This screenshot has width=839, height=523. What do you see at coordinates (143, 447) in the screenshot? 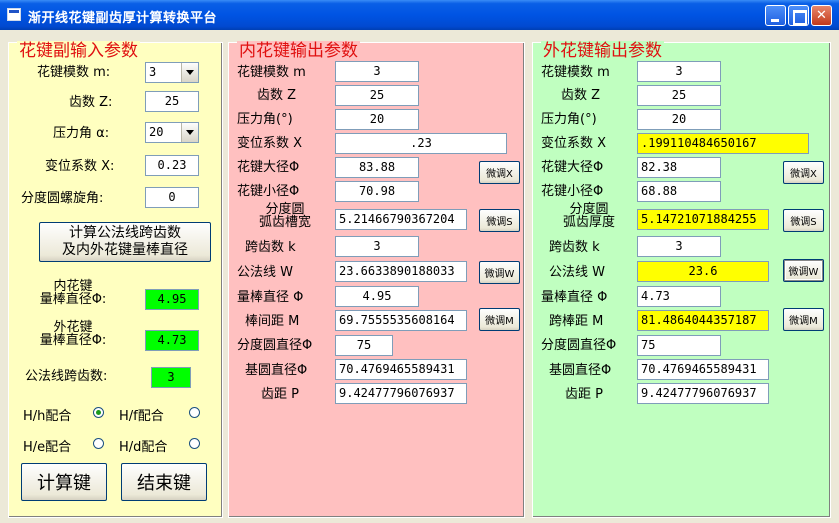
I see `fit-radio-hd-label: H/d配合` at bounding box center [143, 447].